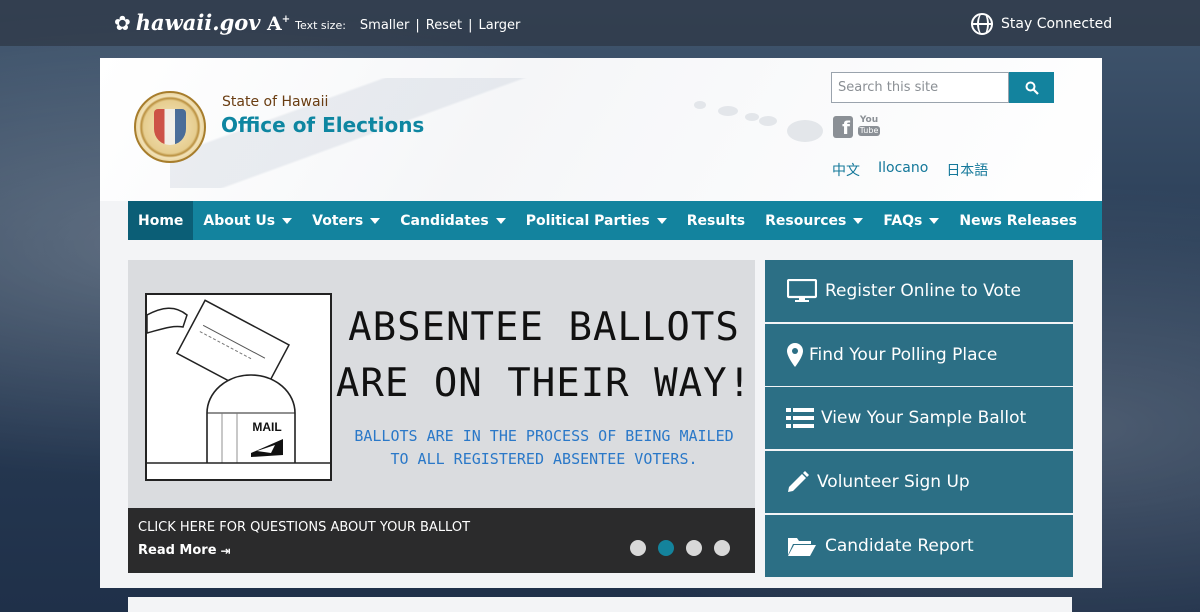 Image resolution: width=1200 pixels, height=612 pixels. I want to click on quick-link-sample-ballot: View Your Sample Ballot, so click(919, 418).